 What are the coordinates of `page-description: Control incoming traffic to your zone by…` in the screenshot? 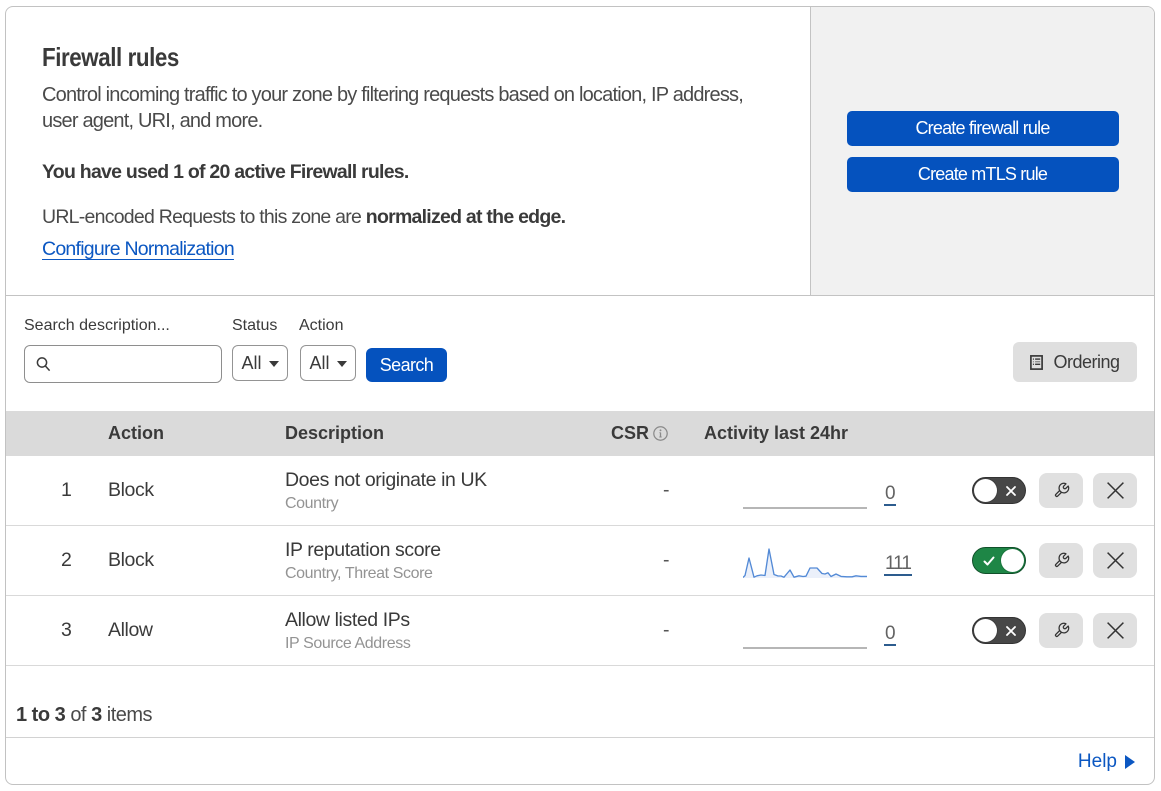 It's located at (393, 108).